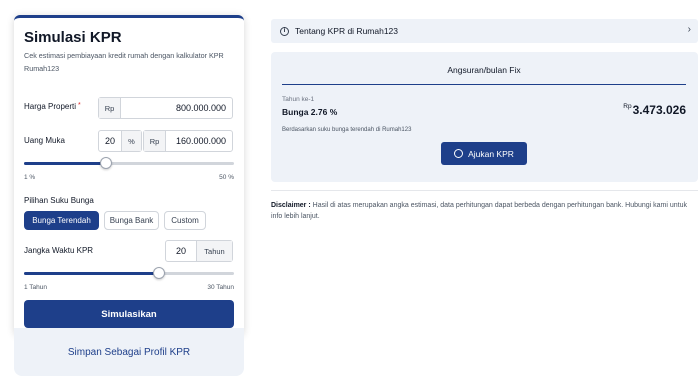 Image resolution: width=700 pixels, height=383 pixels. I want to click on uang-muka-percent-value: 20, so click(109, 141).